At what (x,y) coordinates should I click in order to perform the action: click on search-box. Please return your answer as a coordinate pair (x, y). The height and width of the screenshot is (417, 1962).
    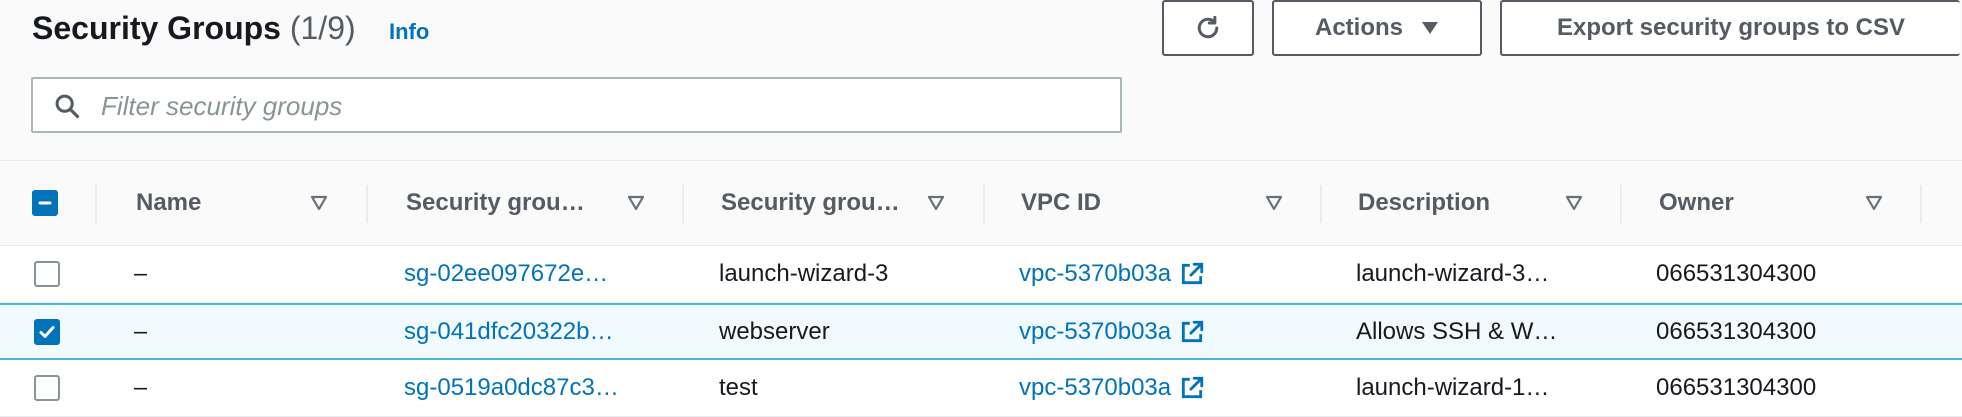
    Looking at the image, I should click on (576, 105).